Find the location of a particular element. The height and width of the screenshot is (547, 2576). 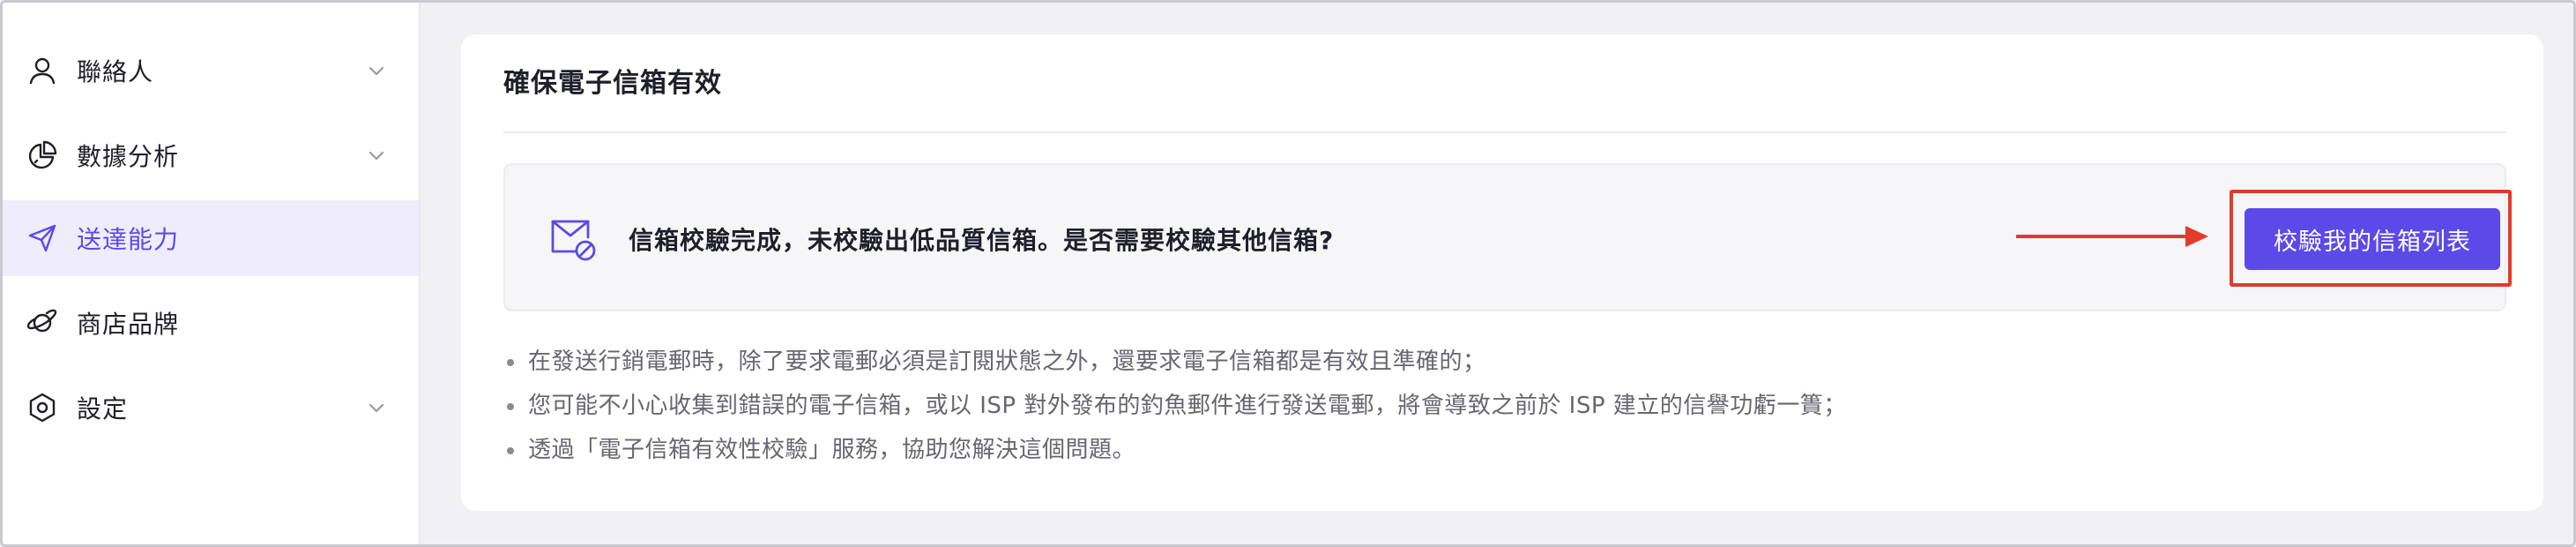

sidebar-item-contacts: 聯絡人 is located at coordinates (211, 71).